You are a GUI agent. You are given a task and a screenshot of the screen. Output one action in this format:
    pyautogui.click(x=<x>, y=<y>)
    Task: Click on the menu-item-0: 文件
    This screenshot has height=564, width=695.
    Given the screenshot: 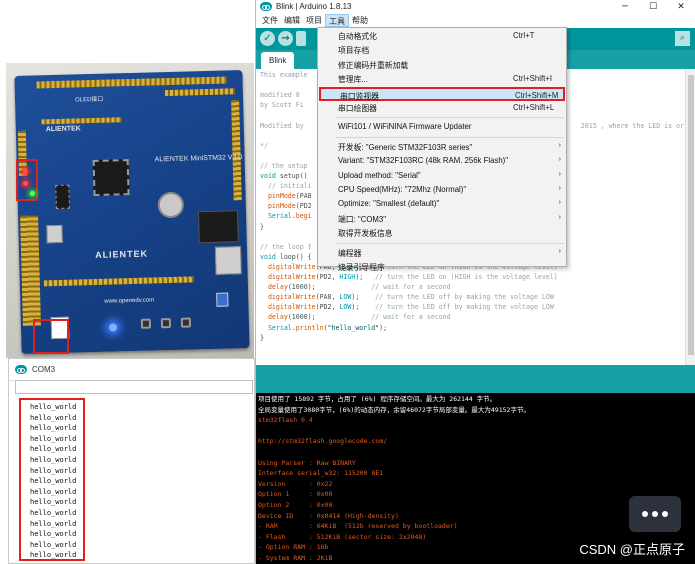 What is the action you would take?
    pyautogui.click(x=270, y=20)
    